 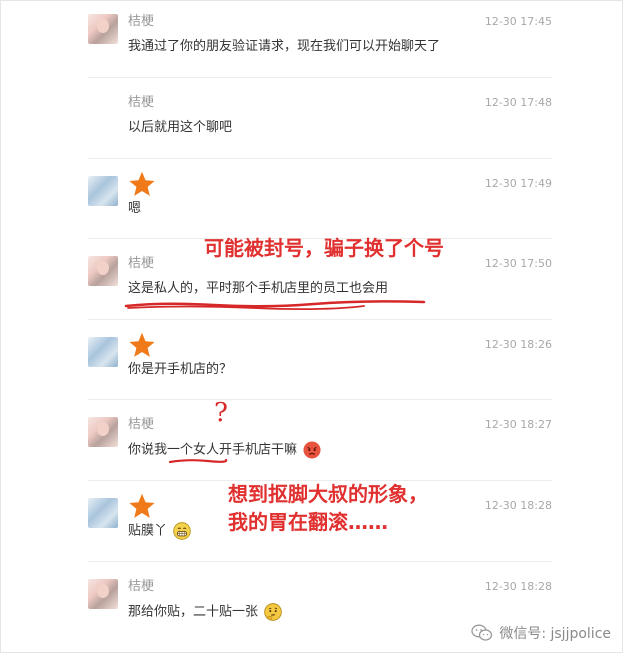 I want to click on message-text: 嗯, so click(x=135, y=208).